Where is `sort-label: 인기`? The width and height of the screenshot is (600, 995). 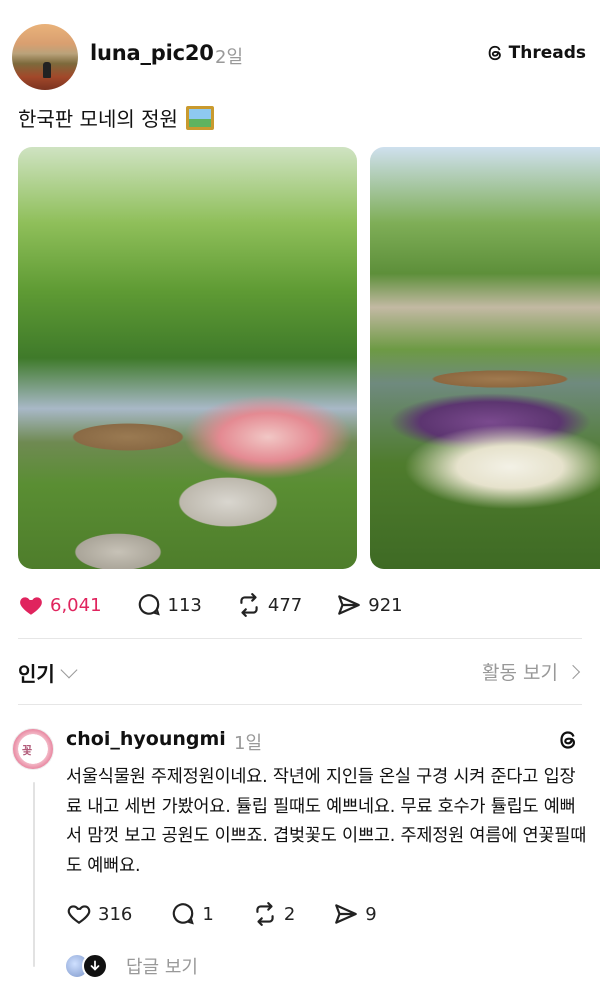 sort-label: 인기 is located at coordinates (36, 674).